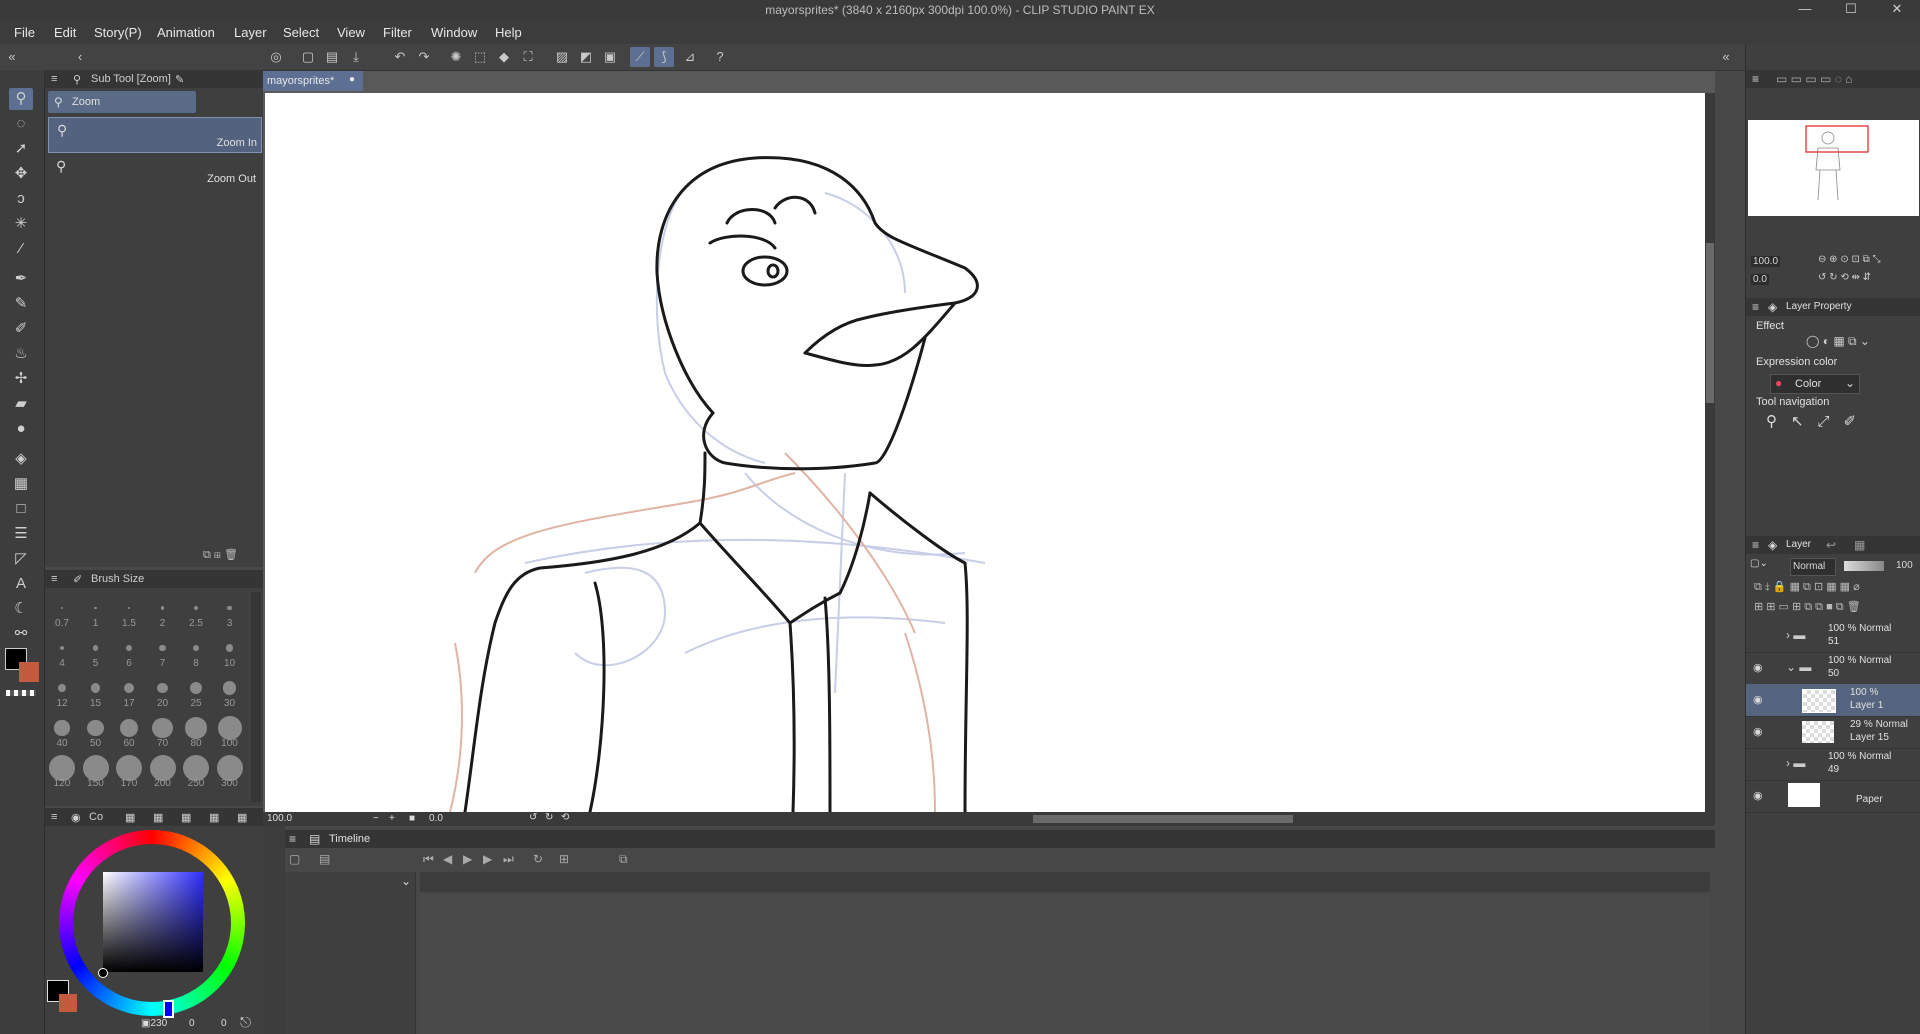 This screenshot has width=1920, height=1034. What do you see at coordinates (96, 612) in the screenshot?
I see `brush-size-cell: 1` at bounding box center [96, 612].